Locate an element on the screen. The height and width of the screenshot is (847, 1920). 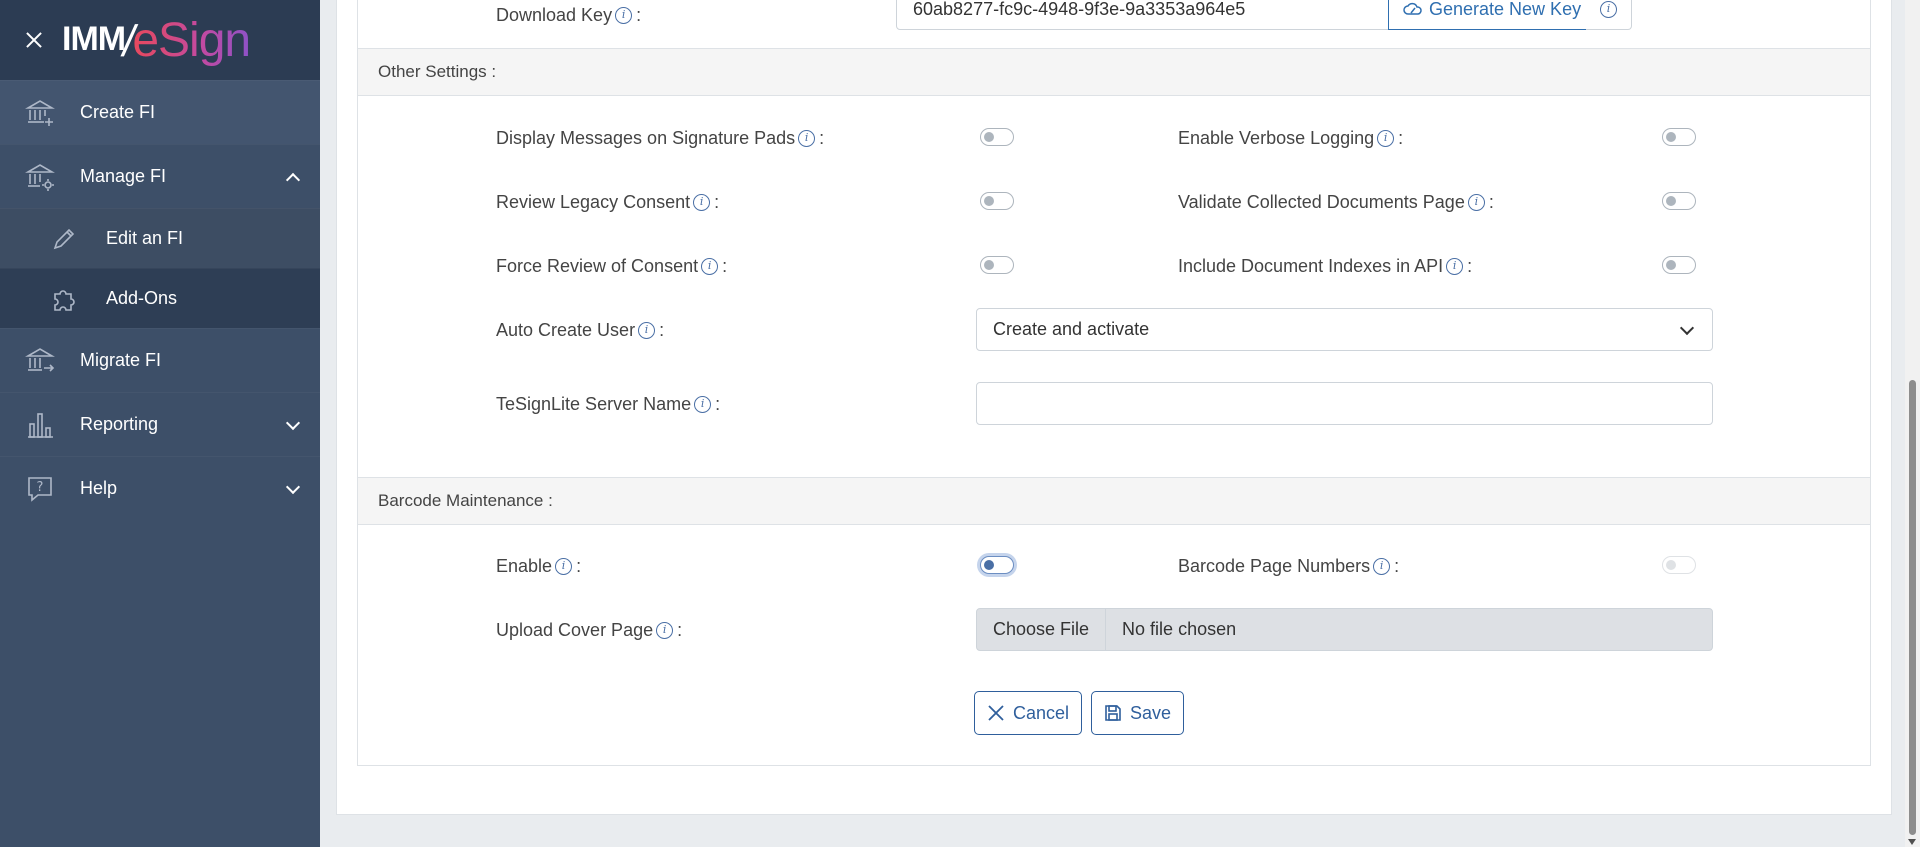
force-review-label: Force Review of Consent i: is located at coordinates (612, 266).